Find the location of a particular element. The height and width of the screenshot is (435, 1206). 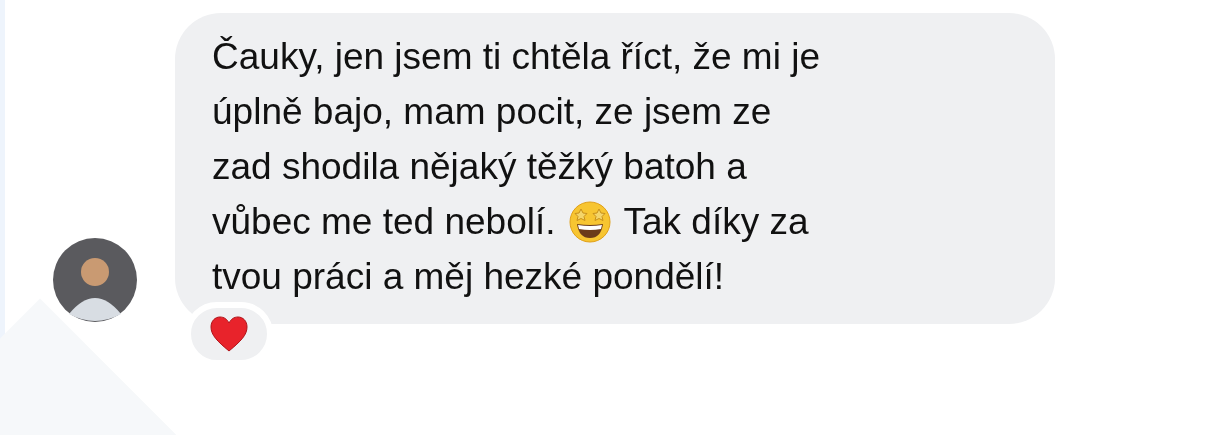

heart-icon is located at coordinates (229, 334).